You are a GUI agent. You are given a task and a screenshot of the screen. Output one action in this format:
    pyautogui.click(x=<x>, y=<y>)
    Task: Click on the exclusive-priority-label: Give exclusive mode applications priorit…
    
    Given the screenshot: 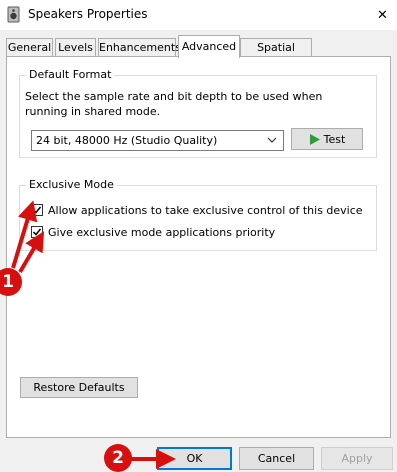 What is the action you would take?
    pyautogui.click(x=162, y=232)
    